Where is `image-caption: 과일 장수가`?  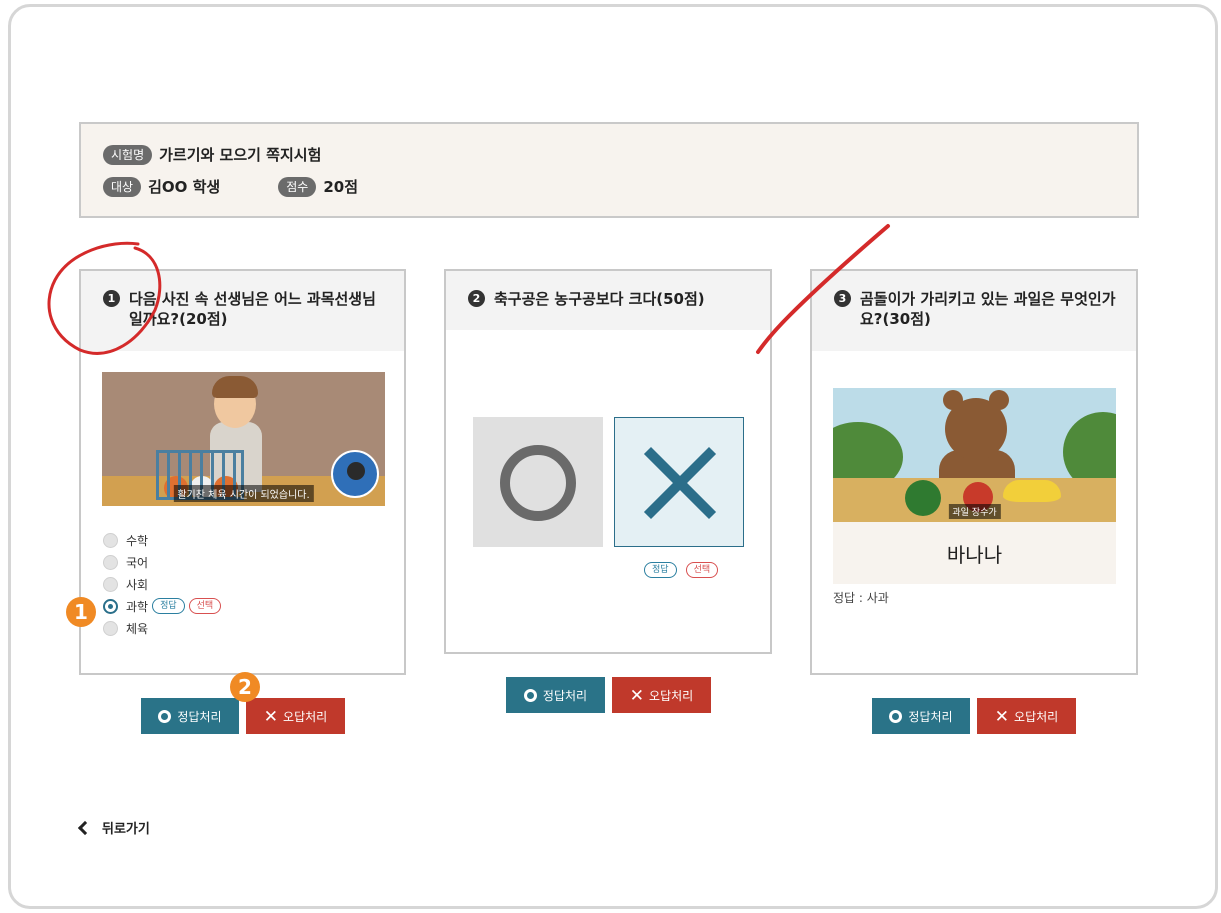 image-caption: 과일 장수가 is located at coordinates (974, 511).